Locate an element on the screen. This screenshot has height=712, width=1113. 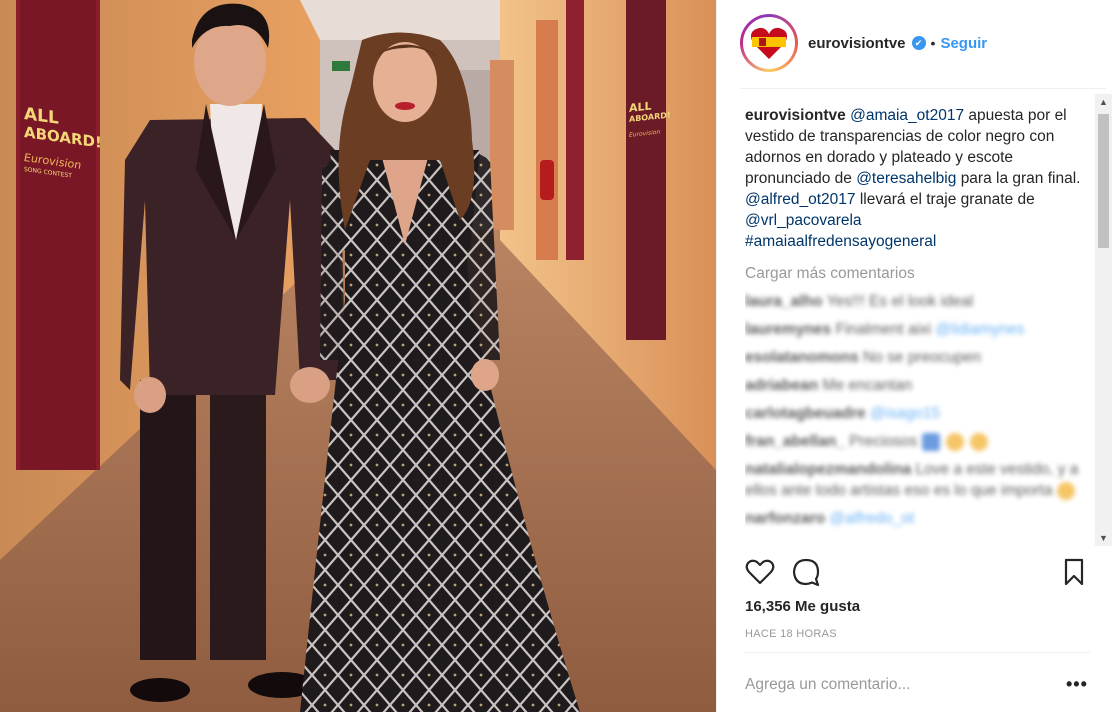
mention-amaia: @amaia_ot2017 is located at coordinates (907, 115).